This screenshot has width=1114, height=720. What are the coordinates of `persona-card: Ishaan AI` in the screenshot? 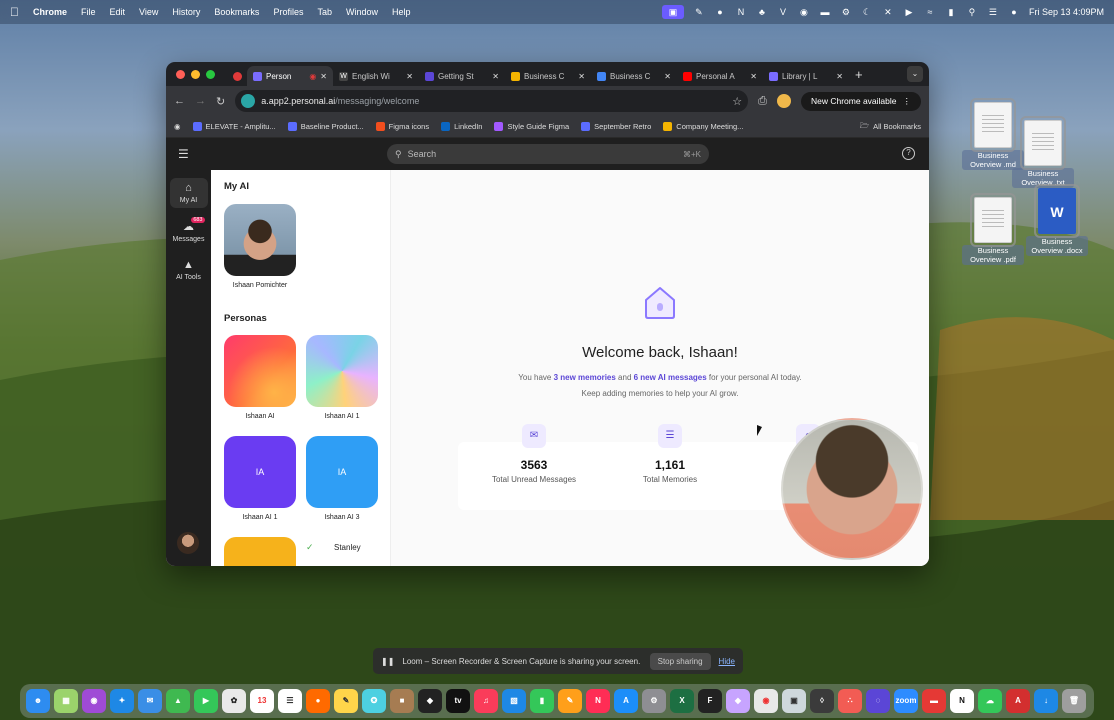 It's located at (260, 377).